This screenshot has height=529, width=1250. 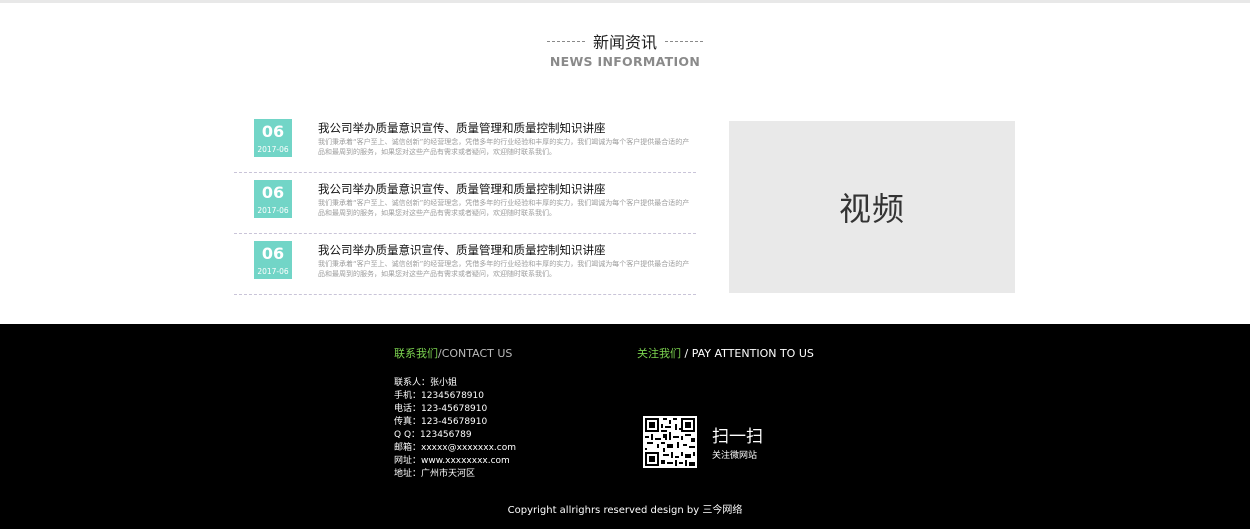 What do you see at coordinates (455, 461) in the screenshot?
I see `contact-website: 网址：www.xxxxxxxx.com` at bounding box center [455, 461].